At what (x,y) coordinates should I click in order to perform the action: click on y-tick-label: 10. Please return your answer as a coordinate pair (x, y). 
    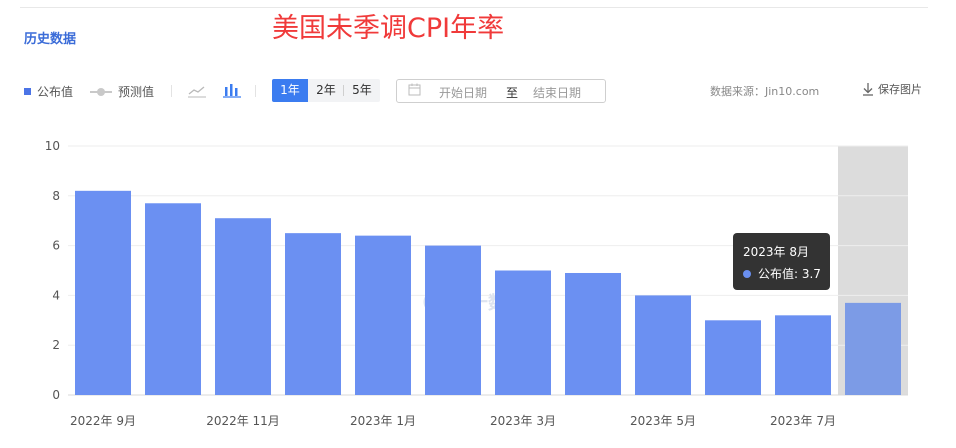
    Looking at the image, I should click on (52, 146).